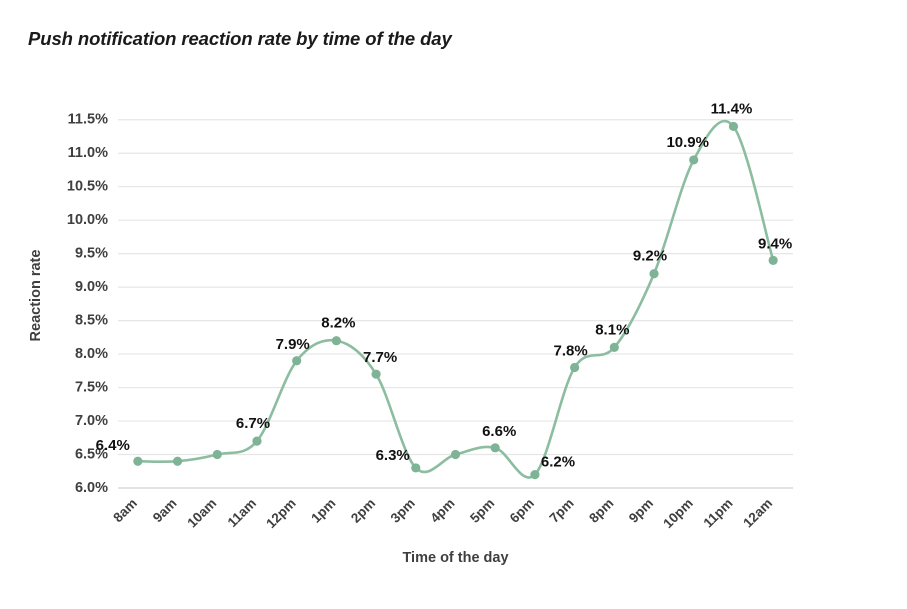  I want to click on y-axis-tick-label: 10.5%, so click(87, 187).